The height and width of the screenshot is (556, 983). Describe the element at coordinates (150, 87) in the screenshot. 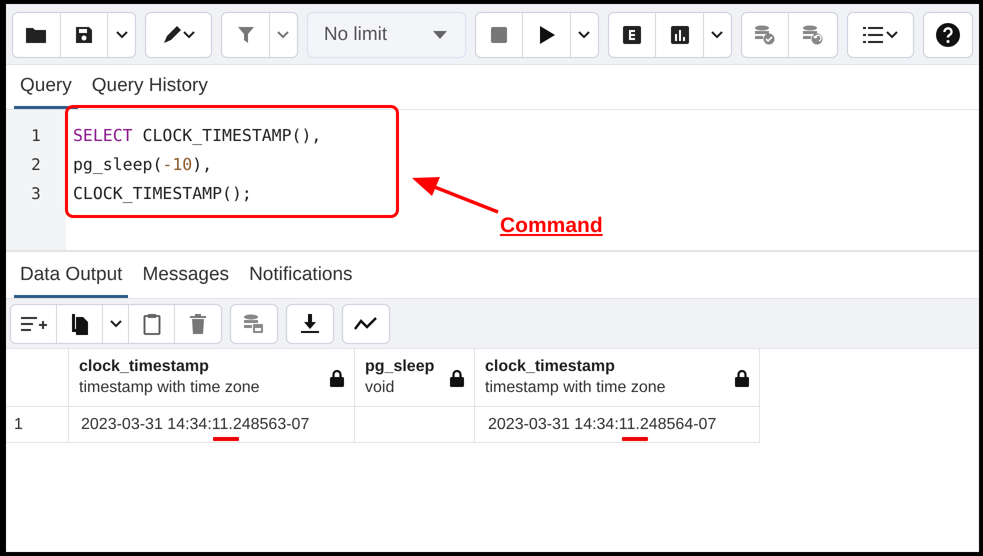

I see `editor-tab: Query History` at that location.